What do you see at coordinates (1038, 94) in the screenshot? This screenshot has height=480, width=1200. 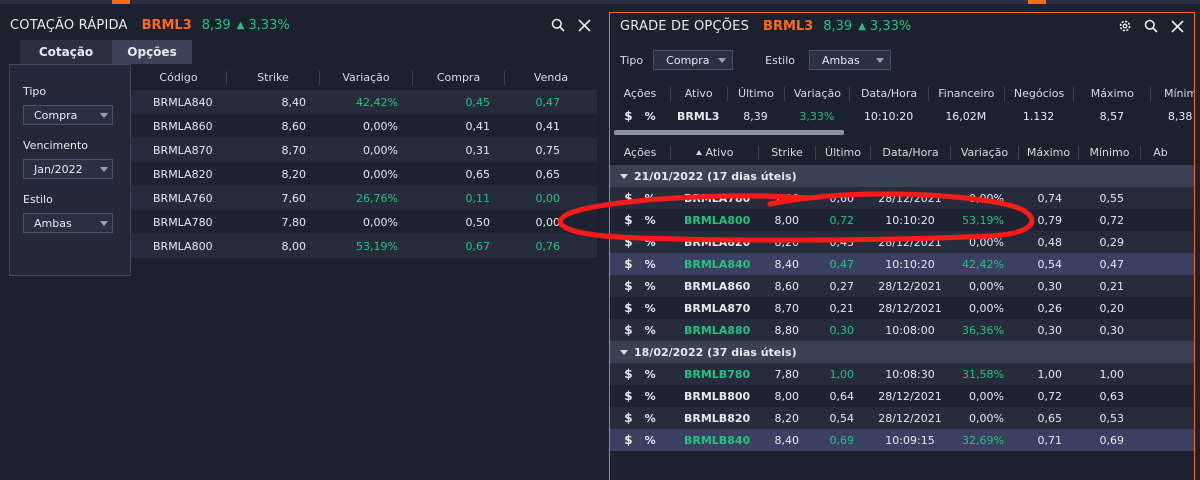 I see `summary-col-negocios: Negócios` at bounding box center [1038, 94].